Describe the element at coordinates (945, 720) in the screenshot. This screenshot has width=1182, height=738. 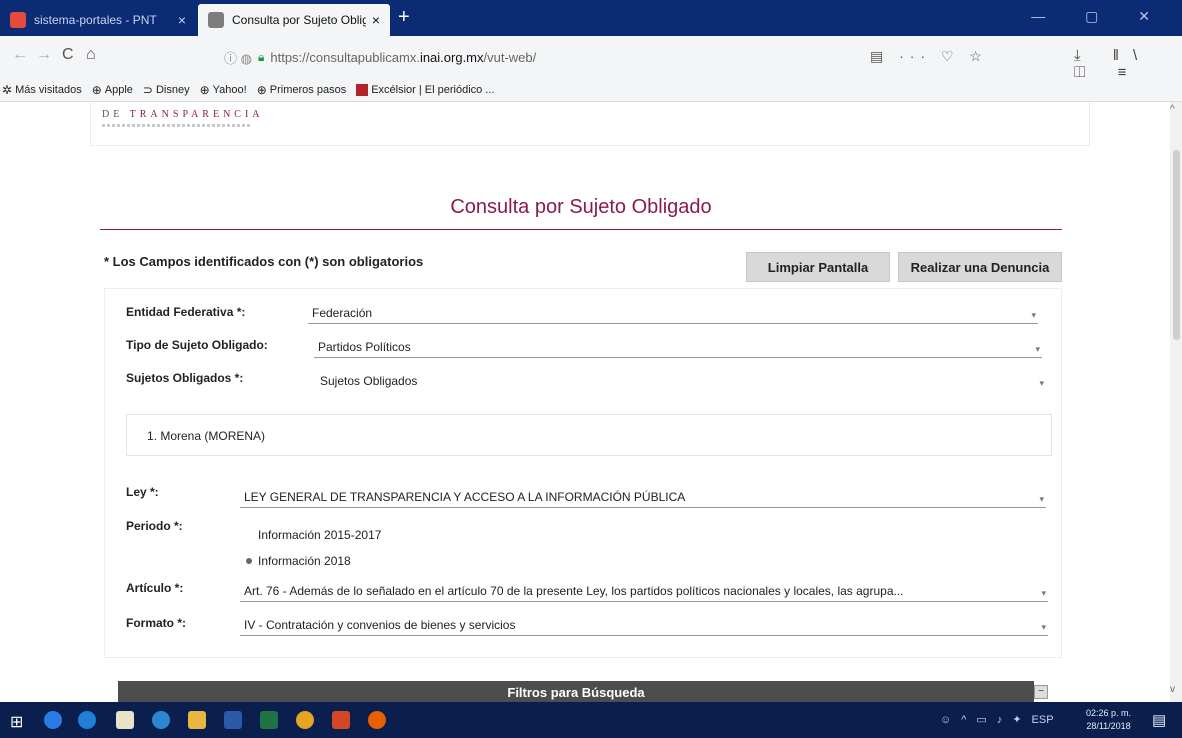
I see `people-icon: ☺` at that location.